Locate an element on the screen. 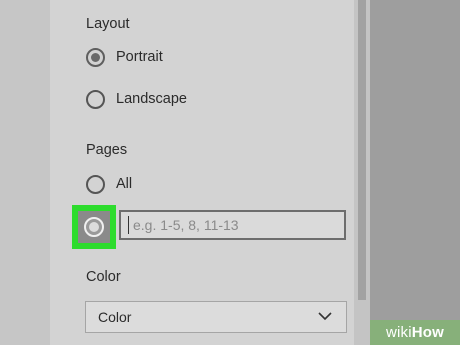  scrollbar-thumb is located at coordinates (362, 150).